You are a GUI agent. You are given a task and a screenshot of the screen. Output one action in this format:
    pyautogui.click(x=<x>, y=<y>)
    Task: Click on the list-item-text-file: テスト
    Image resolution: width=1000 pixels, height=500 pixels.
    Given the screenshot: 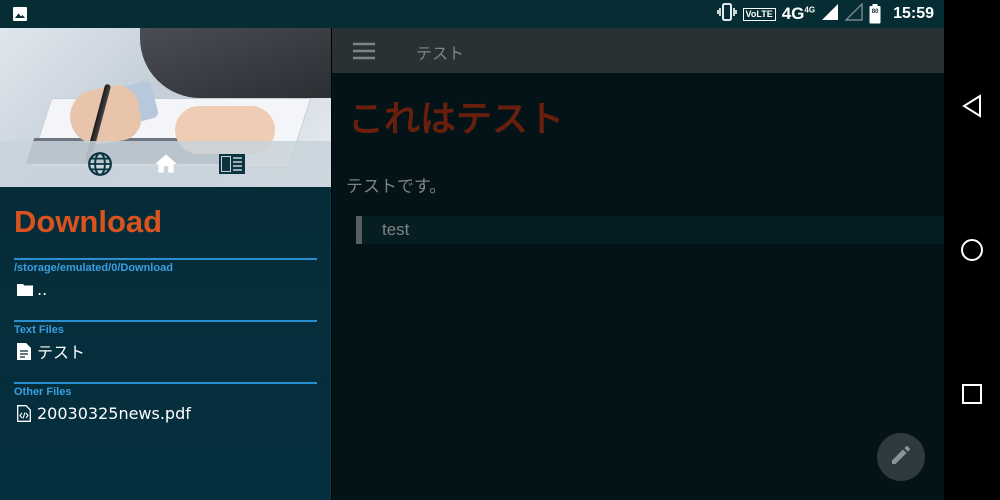 What is the action you would take?
    pyautogui.click(x=165, y=351)
    